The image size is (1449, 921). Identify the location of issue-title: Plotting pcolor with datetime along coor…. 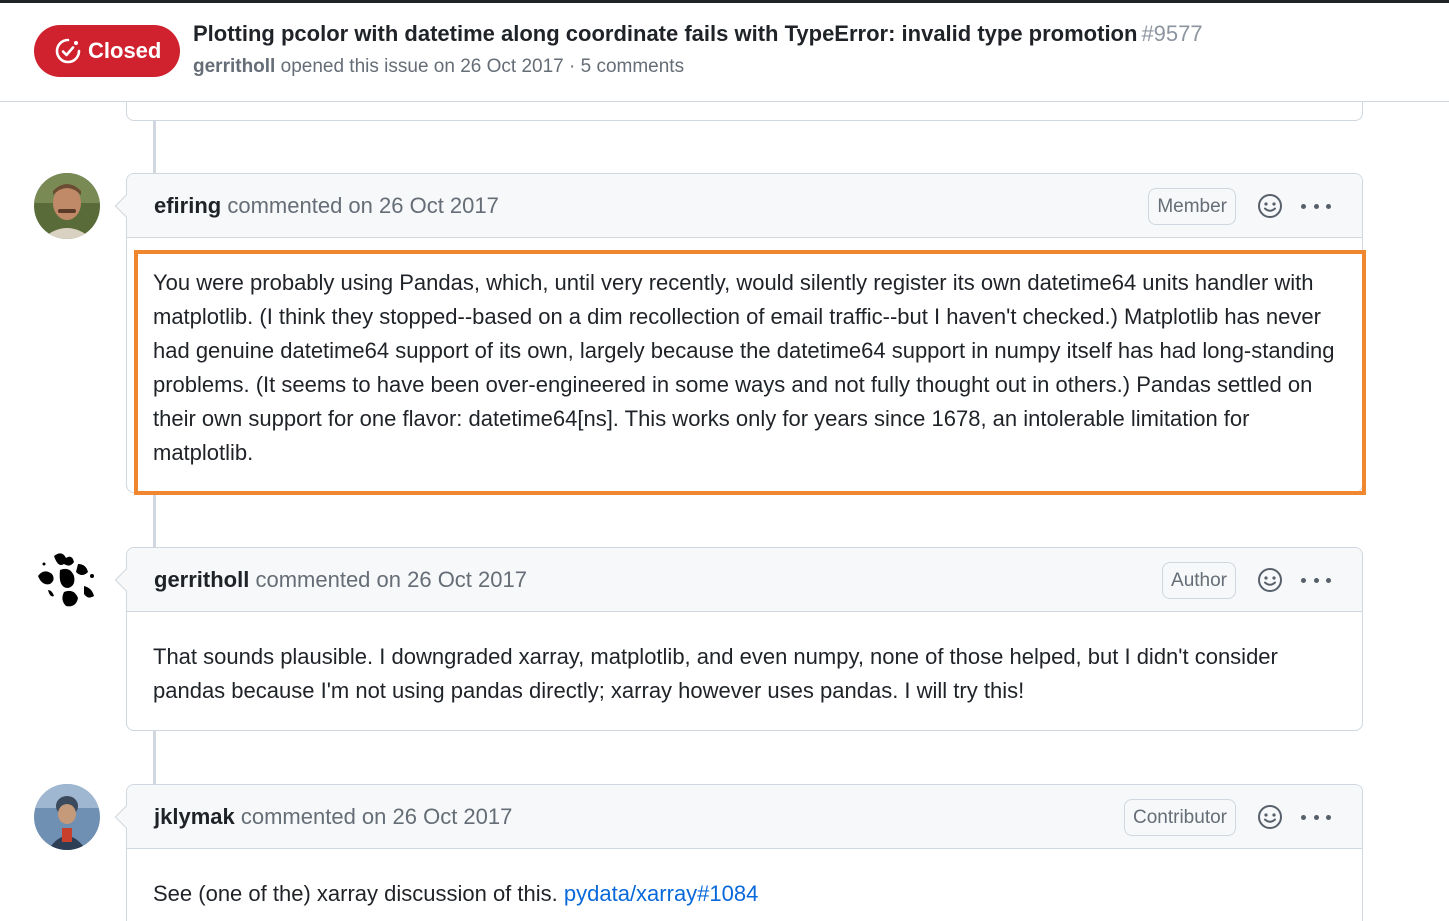
(698, 34).